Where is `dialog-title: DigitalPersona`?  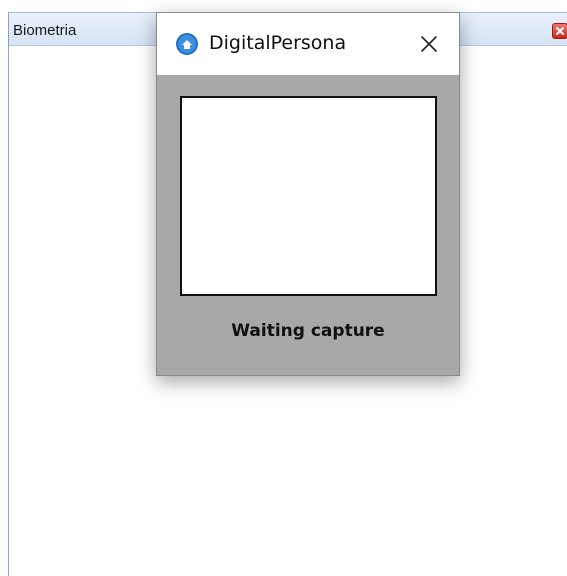
dialog-title: DigitalPersona is located at coordinates (278, 43).